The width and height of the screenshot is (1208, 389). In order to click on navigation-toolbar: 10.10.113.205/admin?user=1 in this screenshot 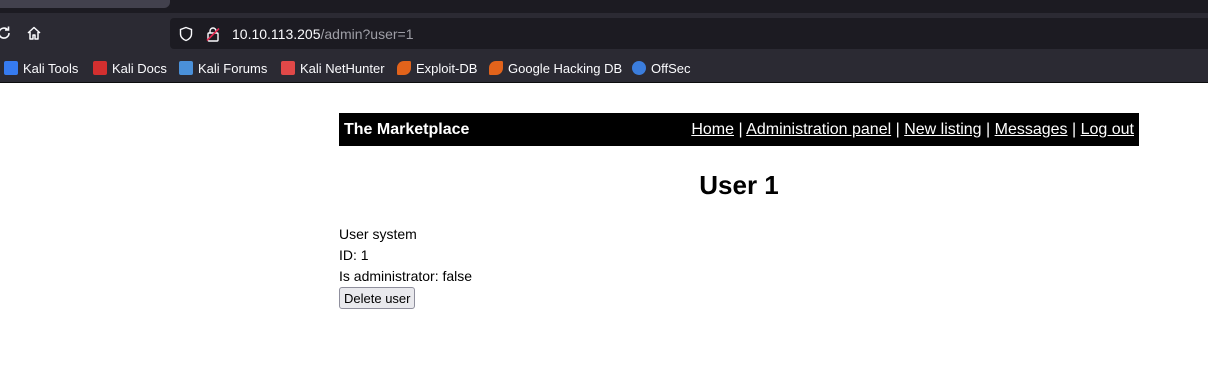, I will do `click(604, 33)`.